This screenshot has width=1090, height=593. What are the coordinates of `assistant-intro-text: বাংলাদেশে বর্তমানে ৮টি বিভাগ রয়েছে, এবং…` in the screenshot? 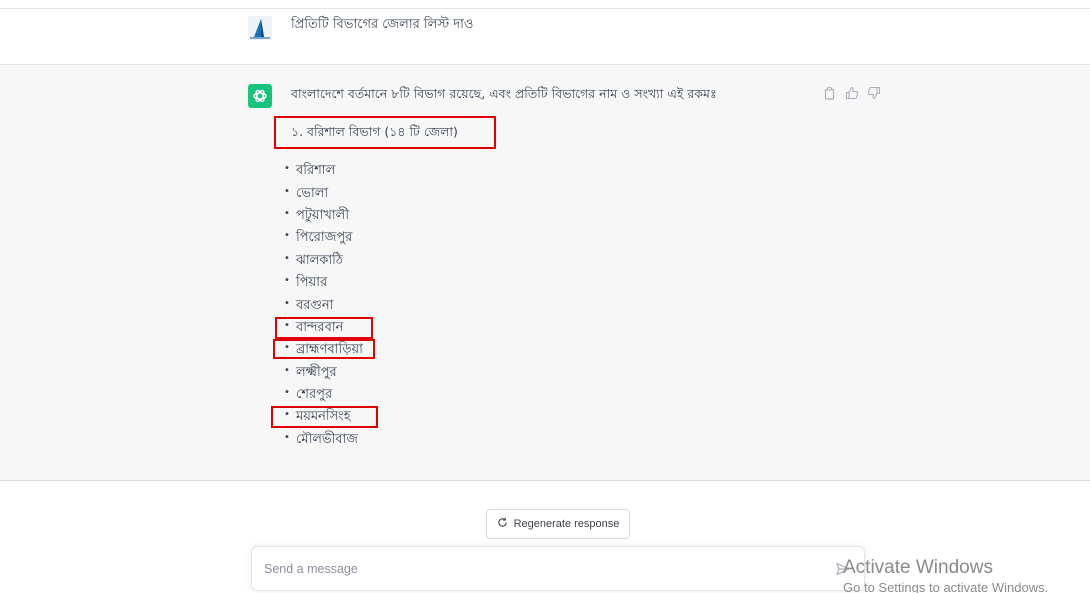 It's located at (504, 93).